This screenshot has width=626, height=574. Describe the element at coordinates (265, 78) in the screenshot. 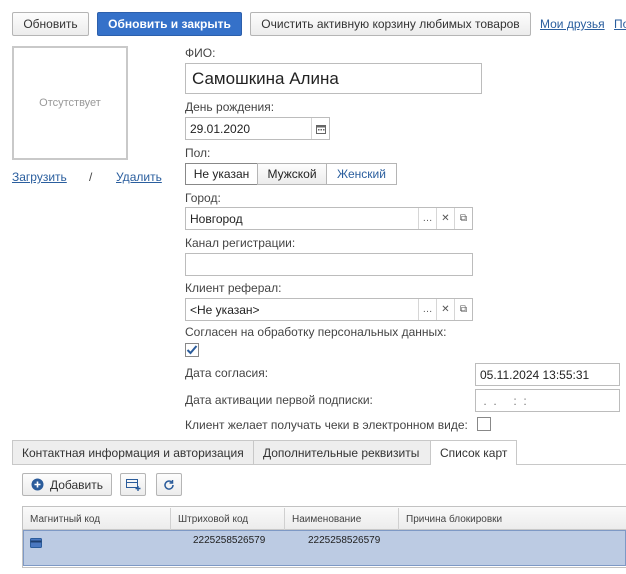

I see `fio-value: Самошкина Алина` at that location.